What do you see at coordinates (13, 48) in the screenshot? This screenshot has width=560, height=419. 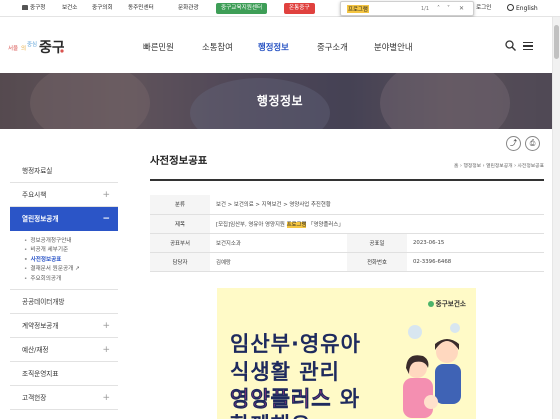 I see `svg-text: 서울` at bounding box center [13, 48].